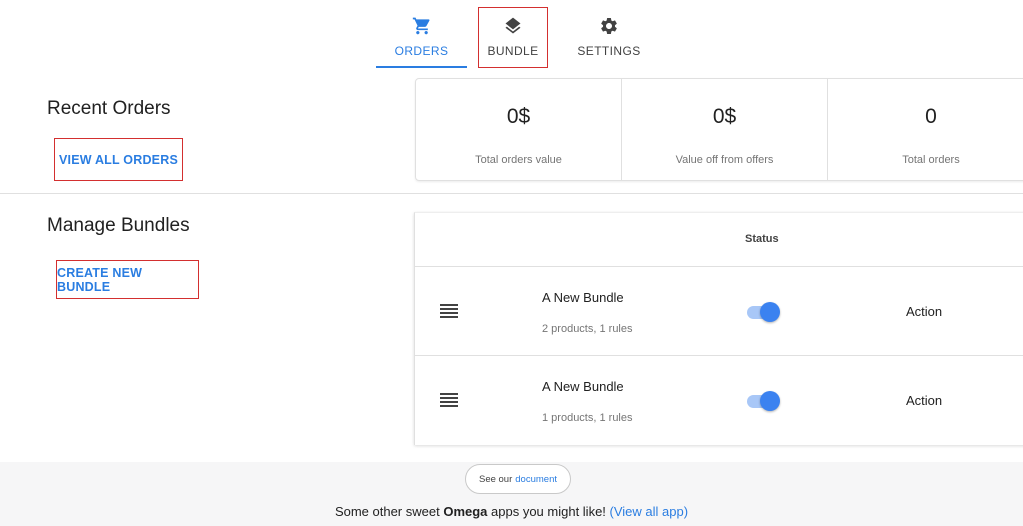  I want to click on tab-bundle: BUNDLE, so click(513, 37).